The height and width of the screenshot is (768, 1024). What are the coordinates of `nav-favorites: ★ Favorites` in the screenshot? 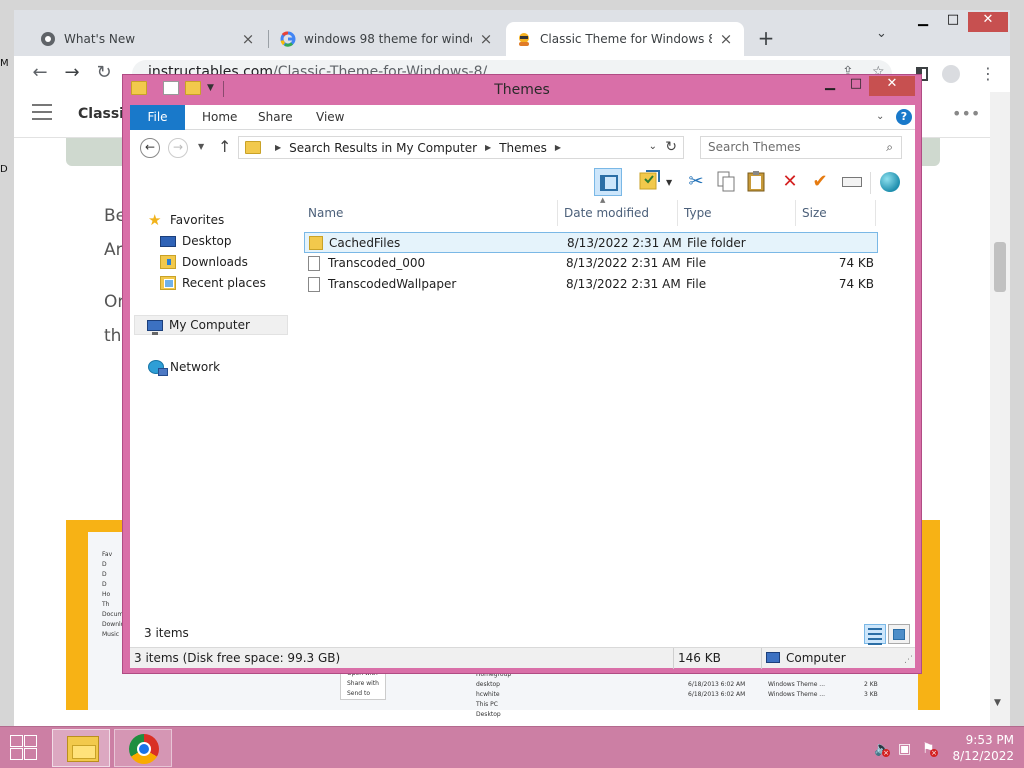 It's located at (186, 220).